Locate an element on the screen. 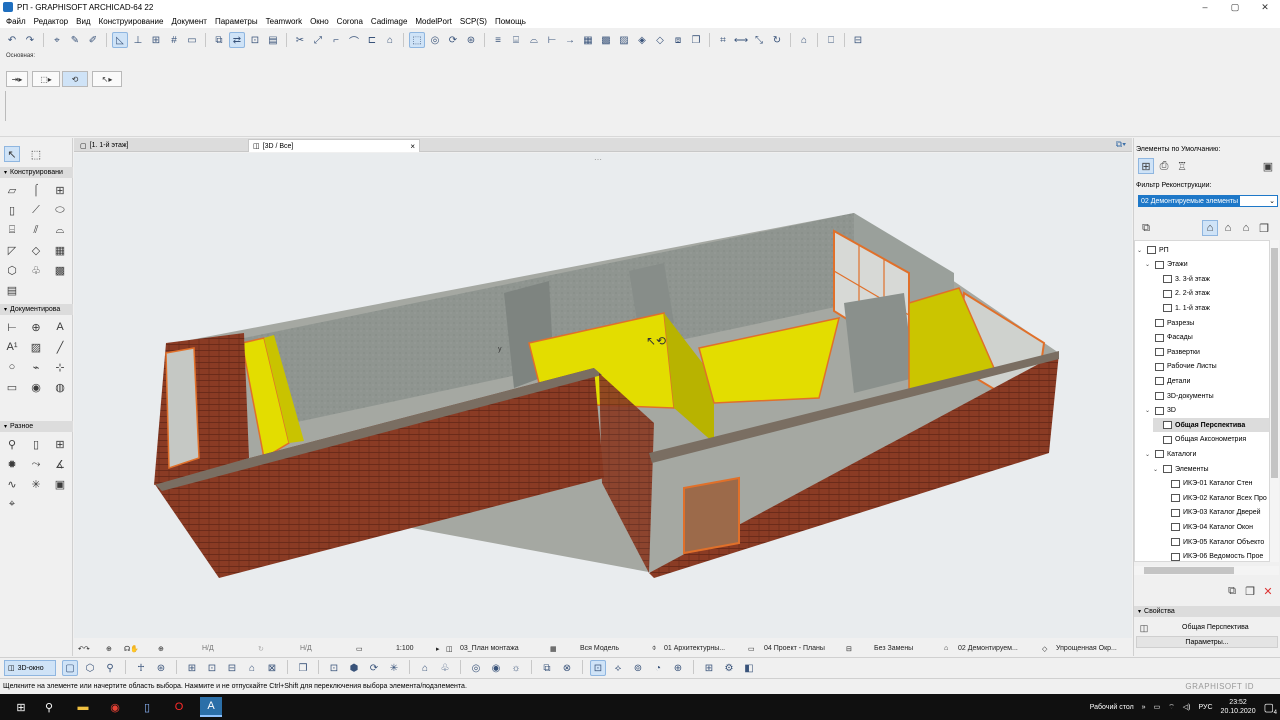 Image resolution: width=1280 pixels, height=720 pixels. scale-field-1: Н/Д is located at coordinates (208, 648).